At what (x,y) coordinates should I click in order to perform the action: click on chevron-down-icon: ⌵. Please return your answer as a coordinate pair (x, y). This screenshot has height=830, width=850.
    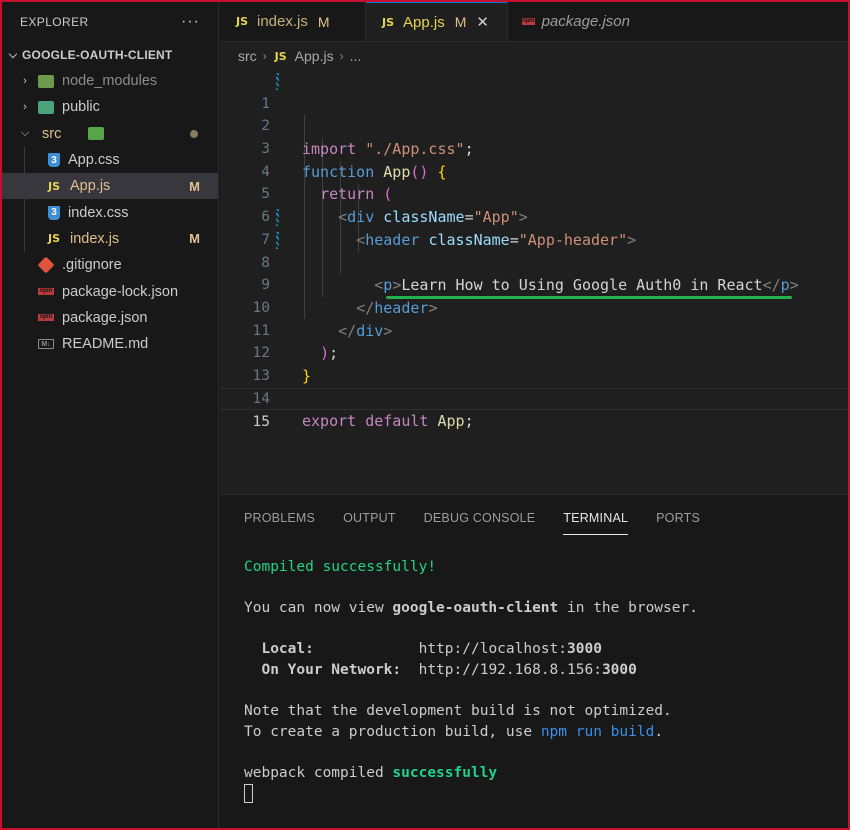
    Looking at the image, I should click on (13, 54).